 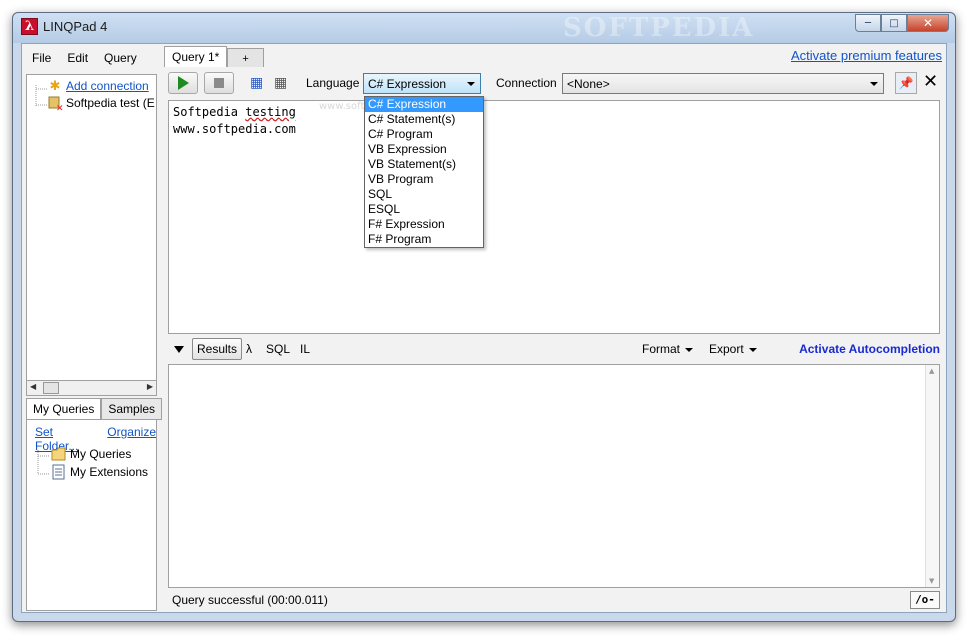 What do you see at coordinates (484, 28) in the screenshot?
I see `title-bar: λ LINQPad 4 SOFTPEDIA ─ □ ✕` at bounding box center [484, 28].